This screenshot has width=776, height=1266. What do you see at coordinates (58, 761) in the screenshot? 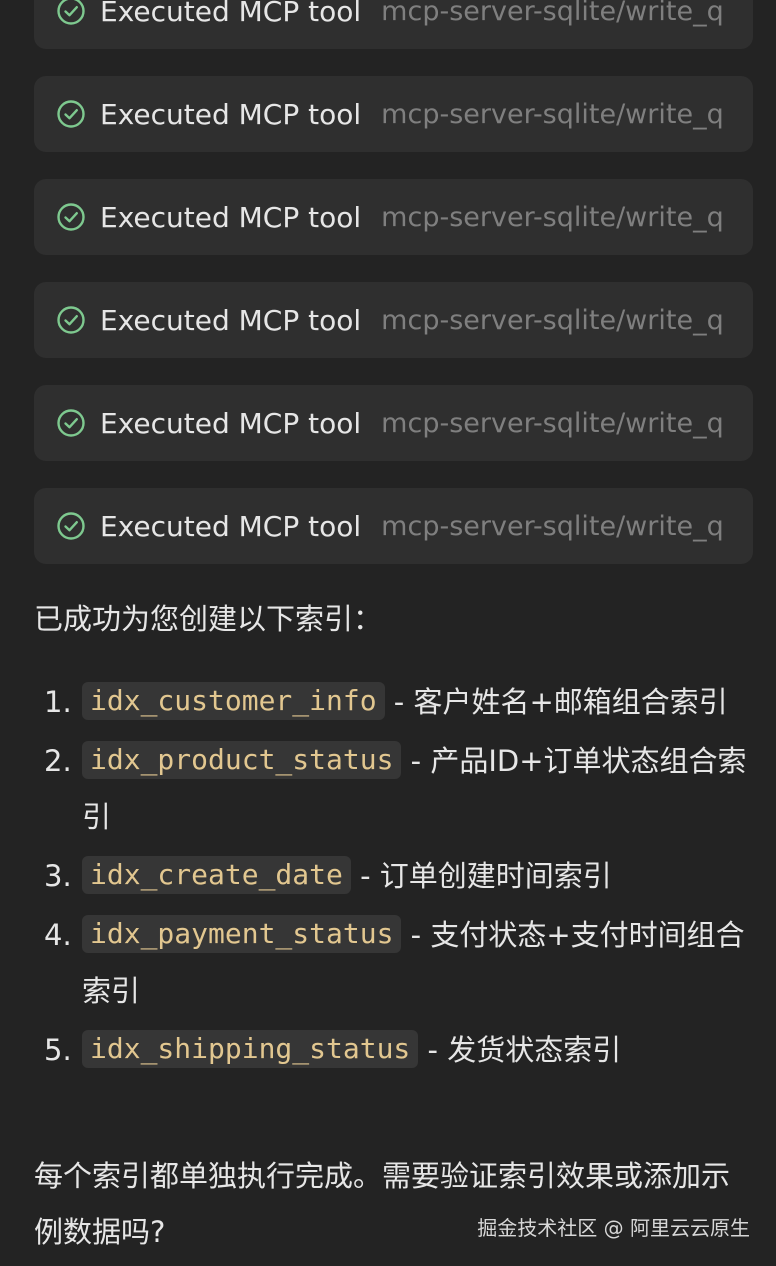
I see `list-number: 2.` at bounding box center [58, 761].